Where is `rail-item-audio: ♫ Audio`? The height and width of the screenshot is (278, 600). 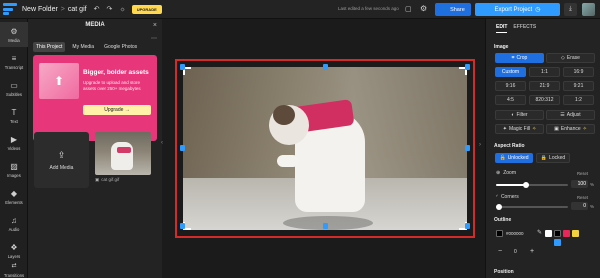
rail-item-audio: ♫ Audio is located at coordinates (14, 223).